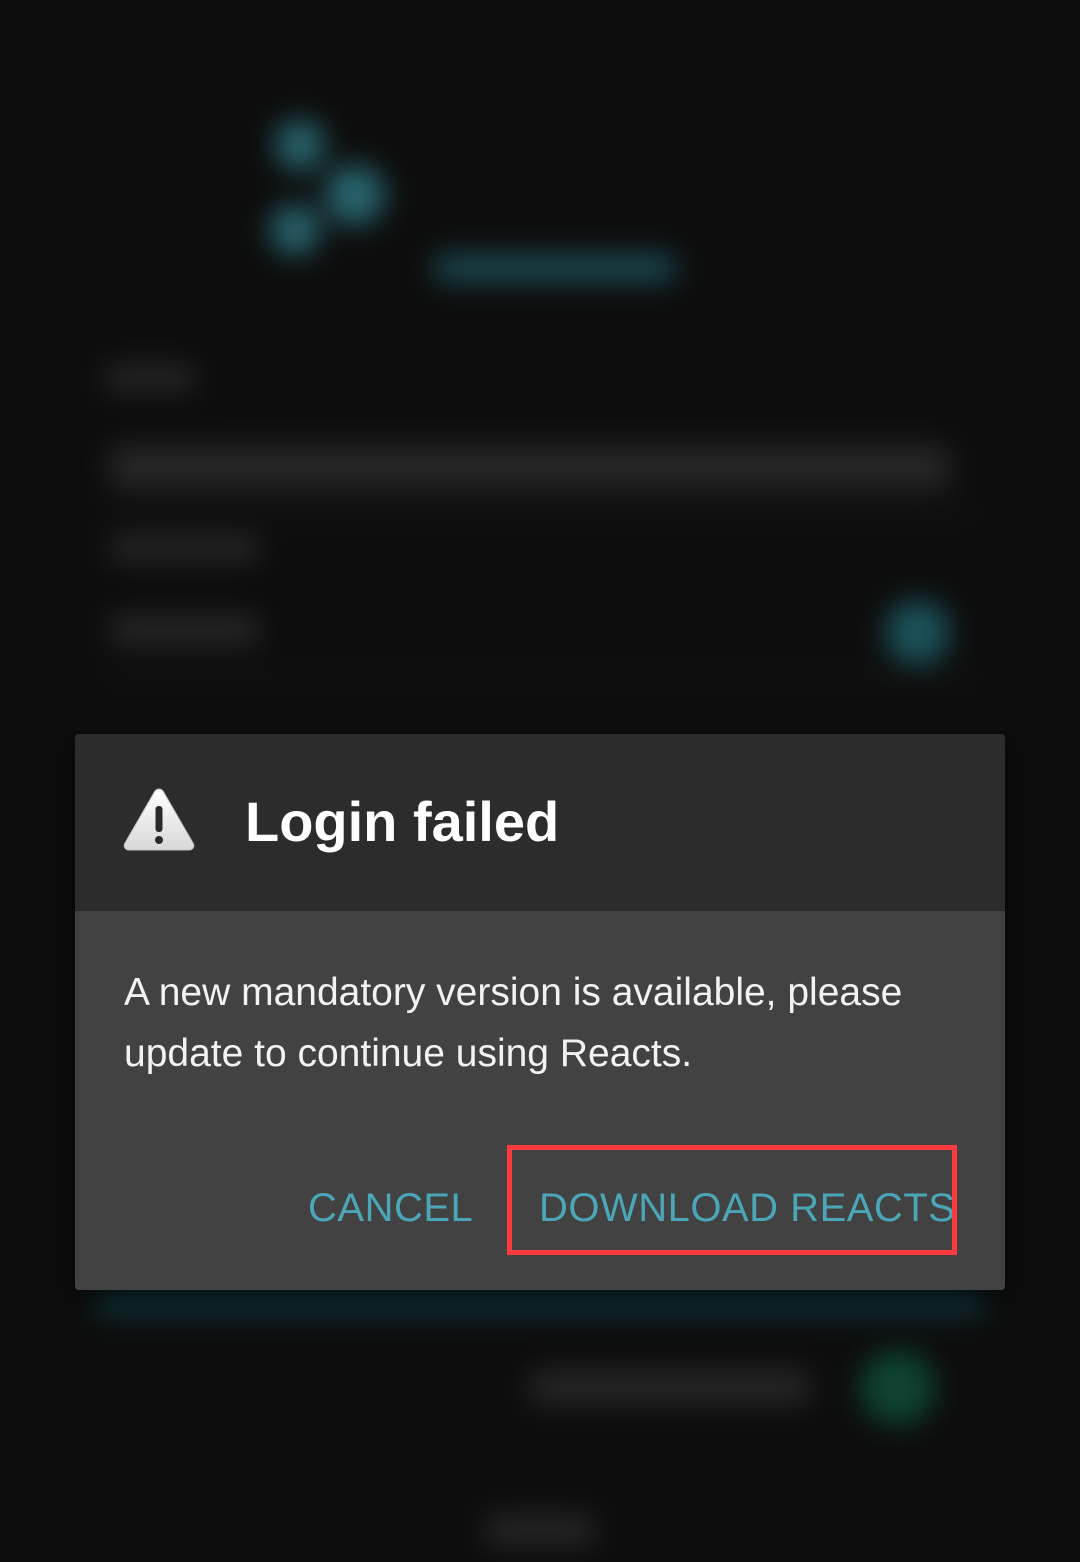 This screenshot has height=1562, width=1080. I want to click on remember-toggle, so click(897, 1387).